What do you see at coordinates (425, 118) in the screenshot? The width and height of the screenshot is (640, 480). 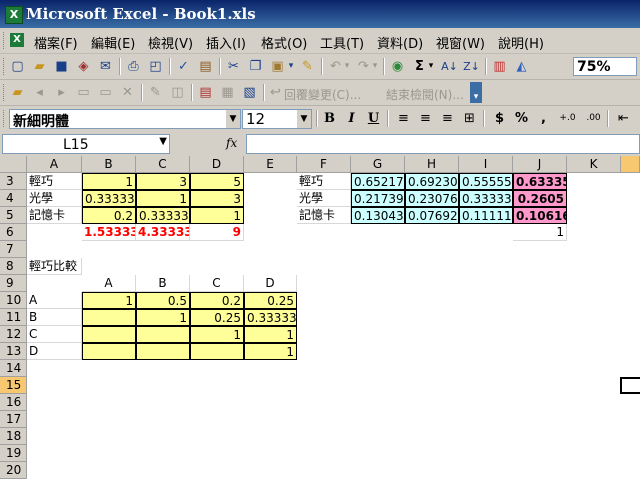 I see `align-center-icon: ≡` at bounding box center [425, 118].